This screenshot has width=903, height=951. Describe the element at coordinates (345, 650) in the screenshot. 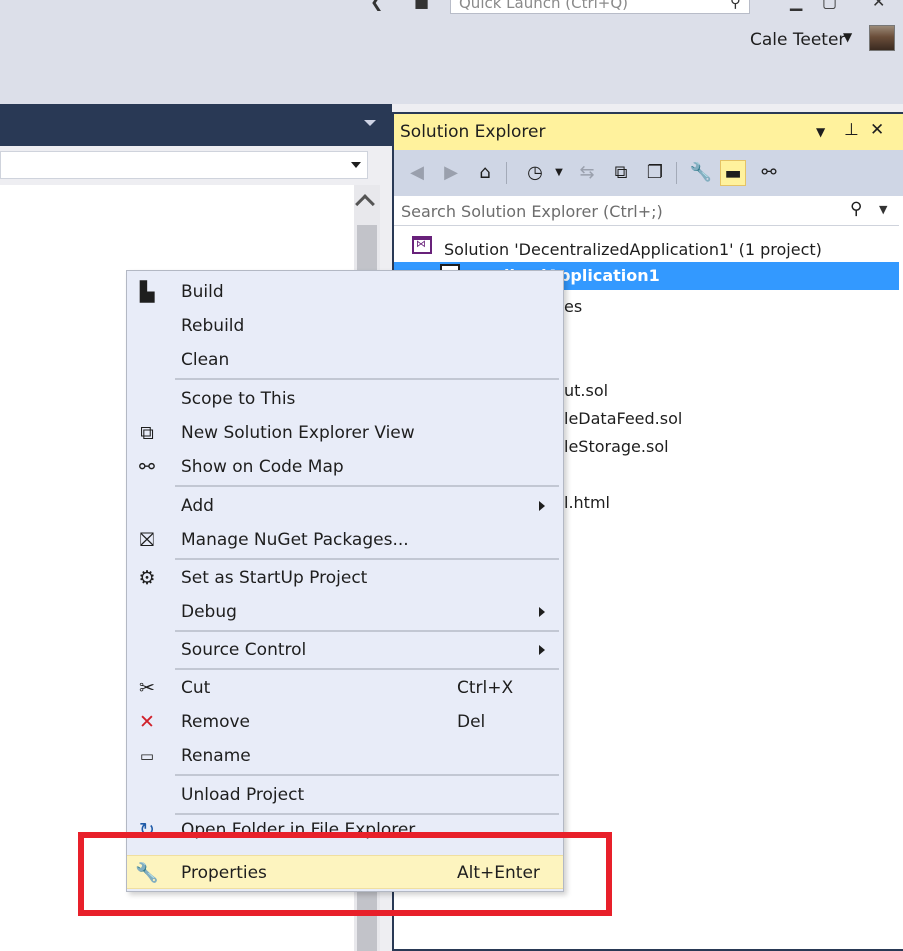

I see `menu-item-source-control: Source Control` at that location.